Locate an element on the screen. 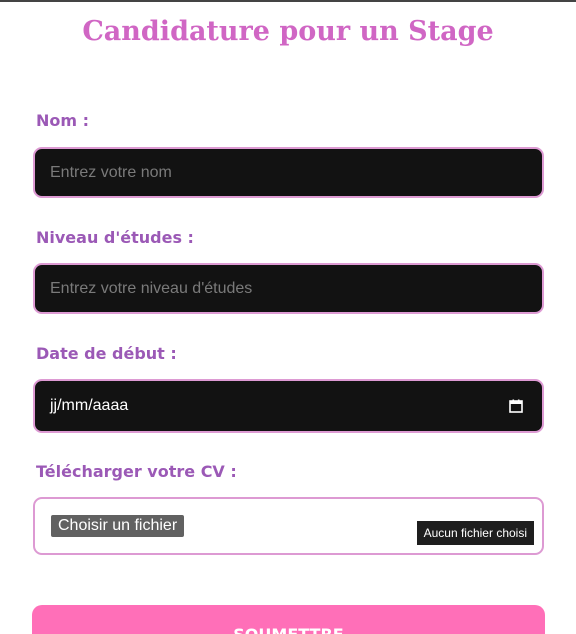 Image resolution: width=576 pixels, height=634 pixels. calendar-icon is located at coordinates (516, 406).